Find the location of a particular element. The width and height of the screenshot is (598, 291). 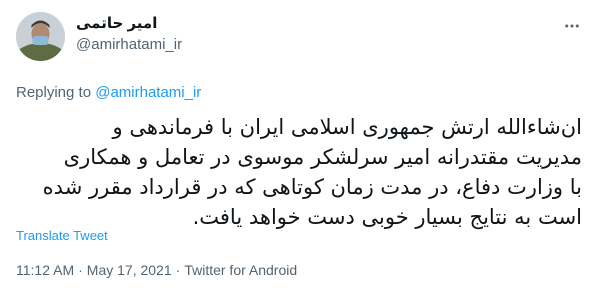

avatar-image is located at coordinates (40, 36).